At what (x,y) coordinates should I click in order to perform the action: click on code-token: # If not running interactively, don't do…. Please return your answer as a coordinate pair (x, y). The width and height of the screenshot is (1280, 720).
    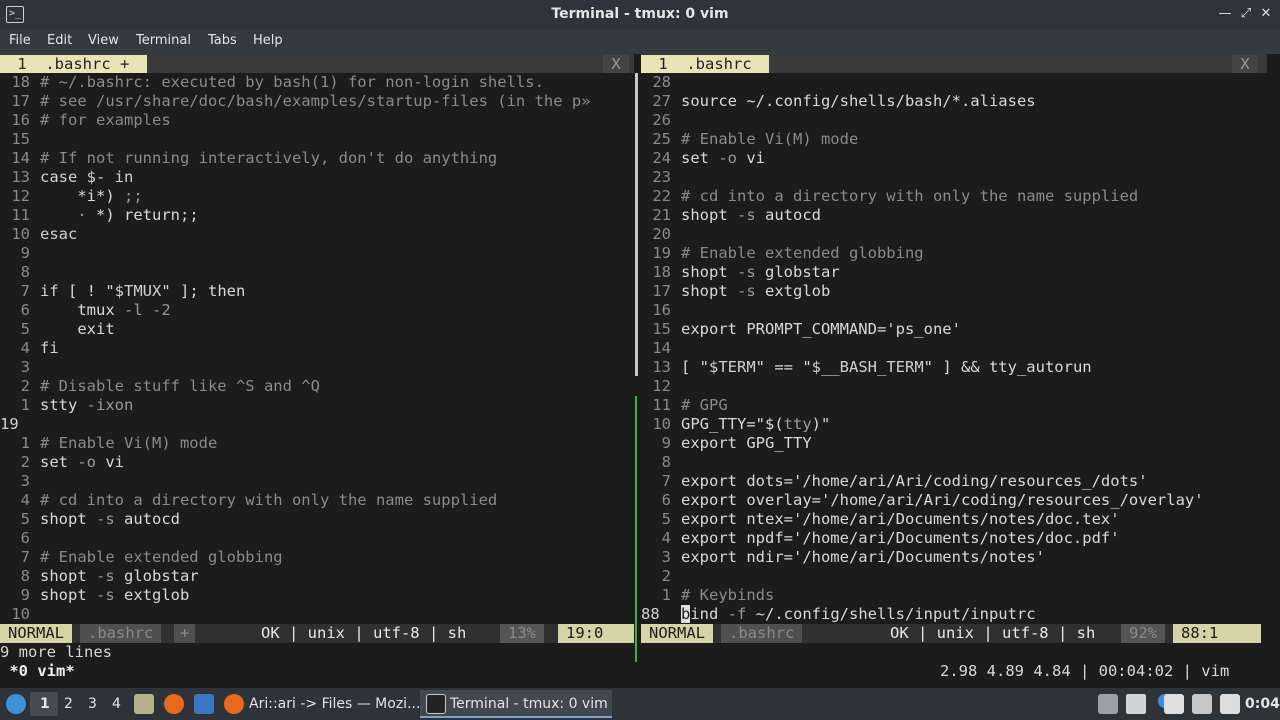
    Looking at the image, I should click on (269, 158).